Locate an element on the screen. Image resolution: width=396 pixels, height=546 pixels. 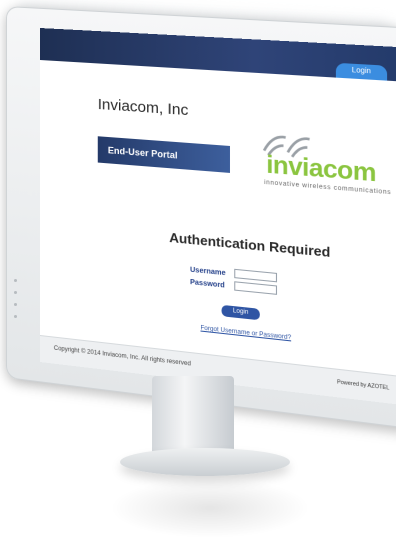
forgot-credentials-link: Forgot Username or Password? is located at coordinates (245, 333).